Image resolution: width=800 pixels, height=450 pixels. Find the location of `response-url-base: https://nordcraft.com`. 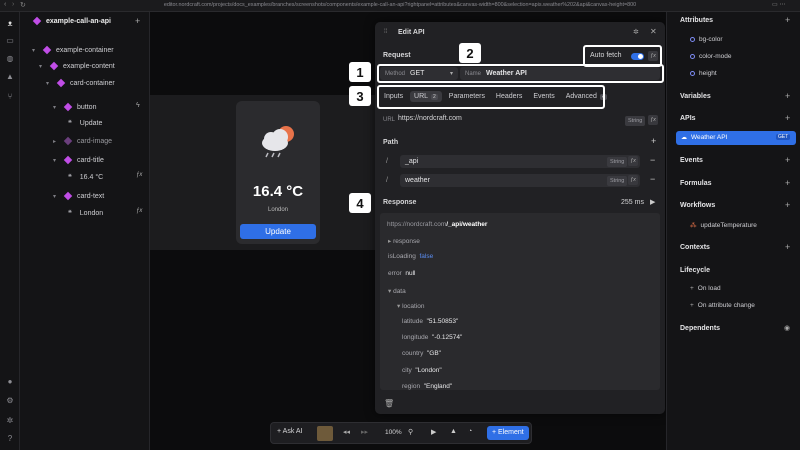

response-url-base: https://nordcraft.com is located at coordinates (417, 224).